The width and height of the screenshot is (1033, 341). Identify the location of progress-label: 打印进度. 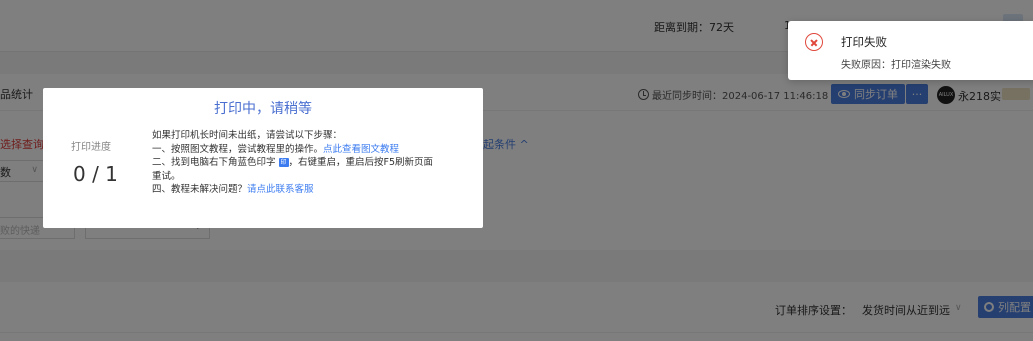
(91, 147).